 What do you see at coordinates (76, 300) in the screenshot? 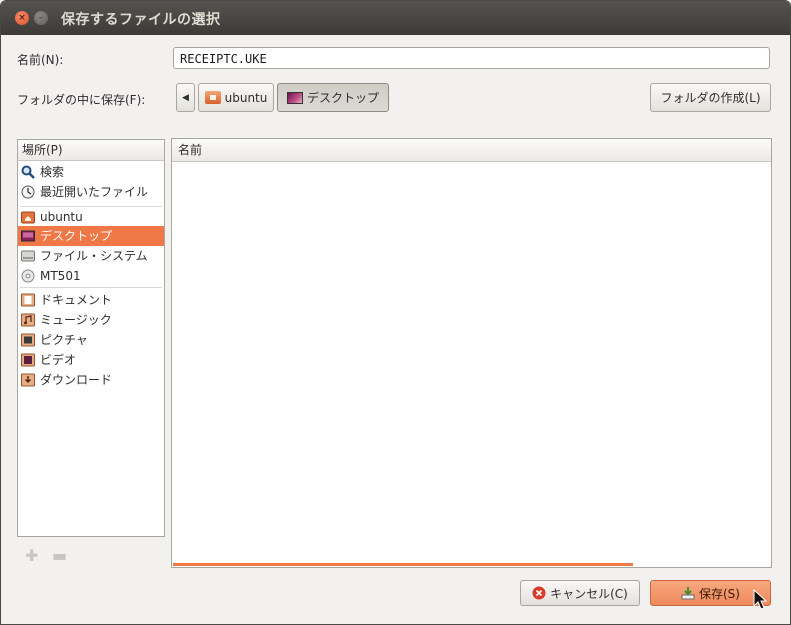
I see `place-item-label: ドキュメント` at bounding box center [76, 300].